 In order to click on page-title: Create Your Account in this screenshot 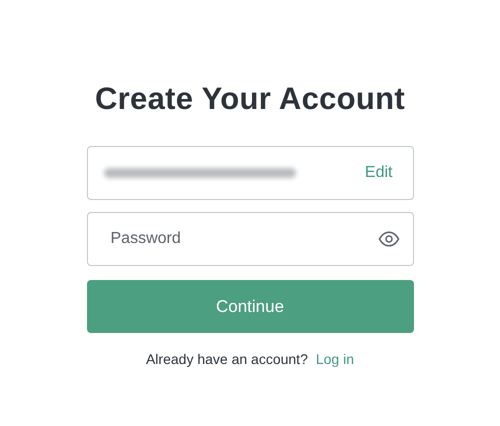, I will do `click(250, 99)`.